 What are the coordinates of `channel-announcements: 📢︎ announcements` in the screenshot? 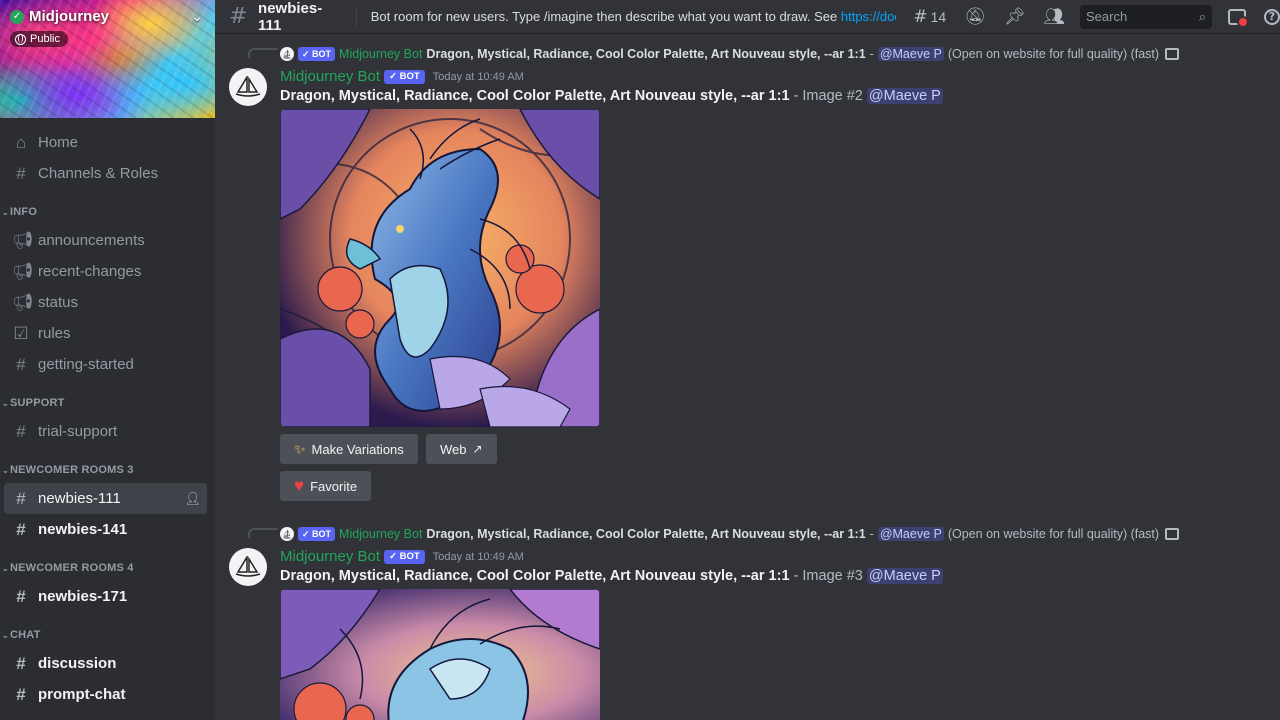 It's located at (105, 240).